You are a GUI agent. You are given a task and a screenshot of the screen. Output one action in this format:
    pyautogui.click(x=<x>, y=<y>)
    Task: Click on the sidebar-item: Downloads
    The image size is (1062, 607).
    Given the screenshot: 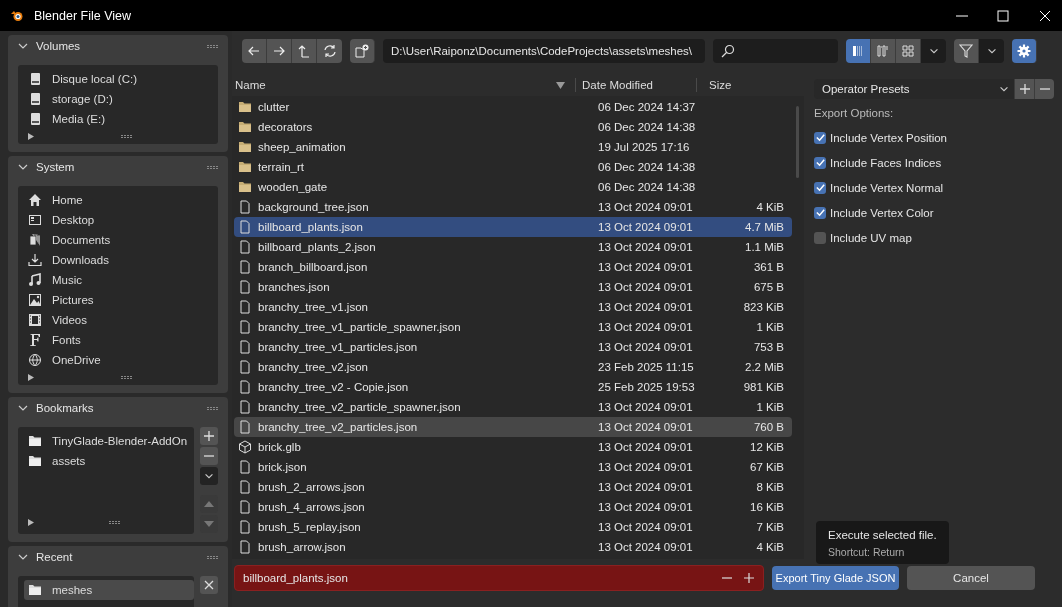 What is the action you would take?
    pyautogui.click(x=121, y=260)
    